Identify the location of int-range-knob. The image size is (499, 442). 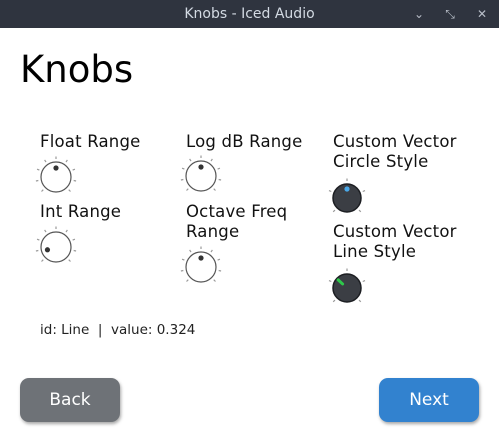
(56, 247).